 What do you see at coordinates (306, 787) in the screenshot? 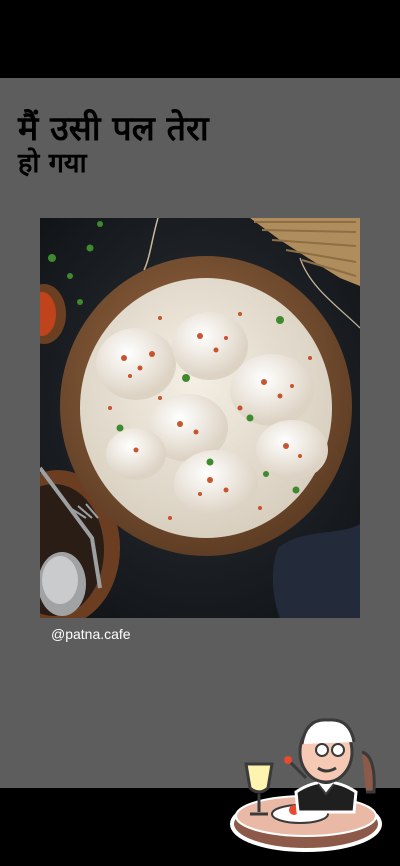
I see `restaurant-mascot-icon` at bounding box center [306, 787].